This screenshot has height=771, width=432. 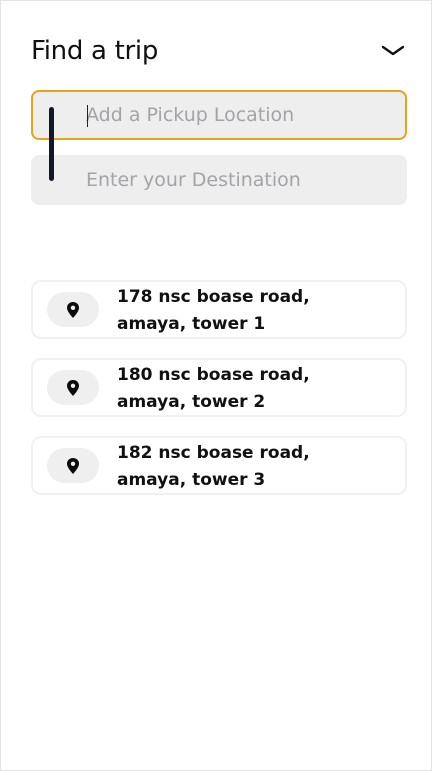 I want to click on suggestion-address: 178 nsc boase road, amaya, tower 1, so click(x=213, y=310).